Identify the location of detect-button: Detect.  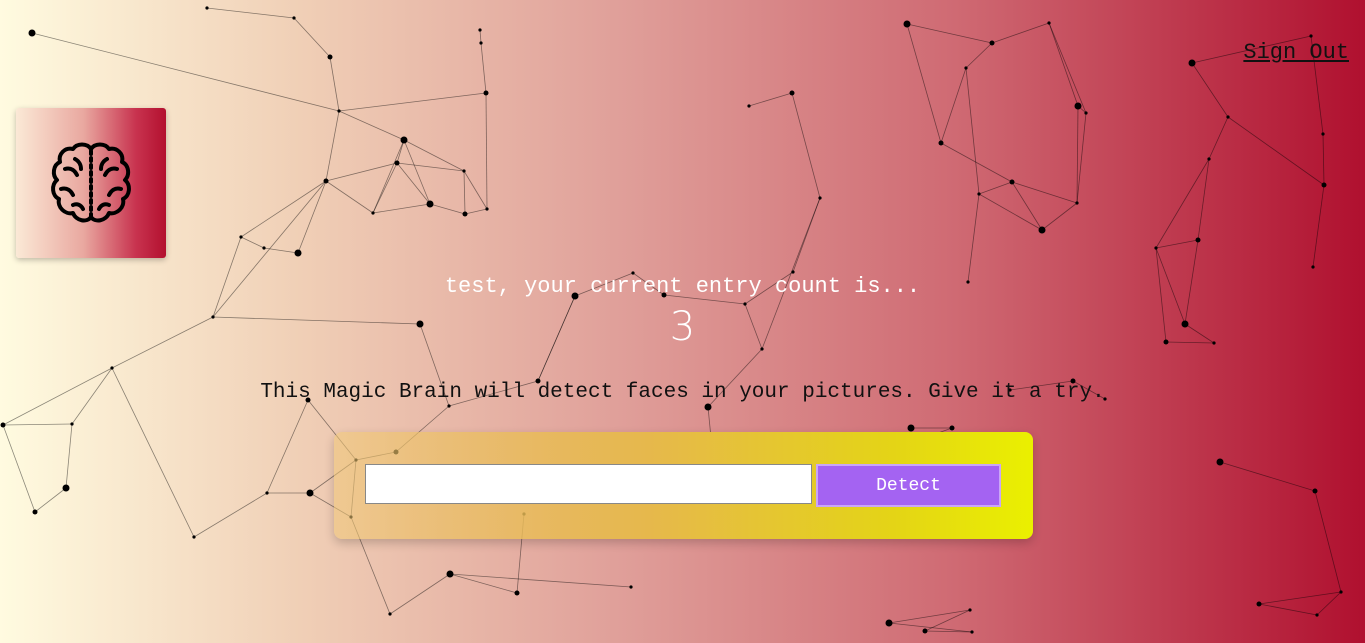
(908, 485).